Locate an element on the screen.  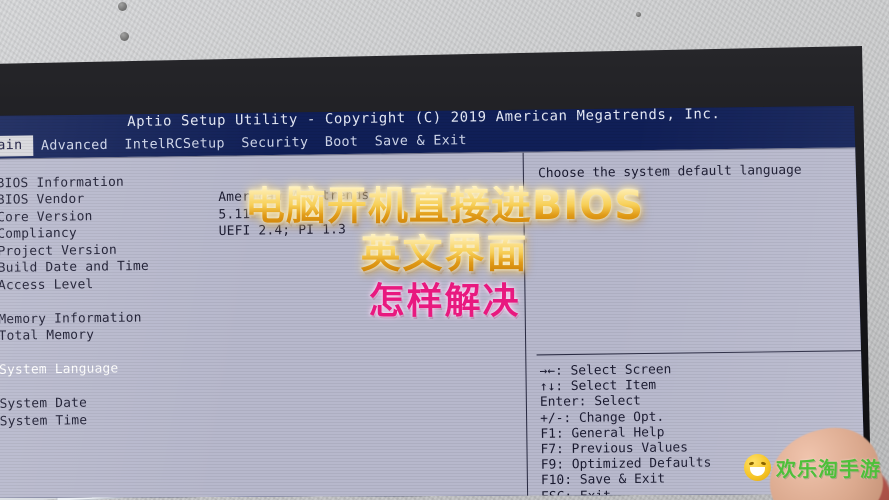
keyboard-legend-action: Save & Exit is located at coordinates (622, 479).